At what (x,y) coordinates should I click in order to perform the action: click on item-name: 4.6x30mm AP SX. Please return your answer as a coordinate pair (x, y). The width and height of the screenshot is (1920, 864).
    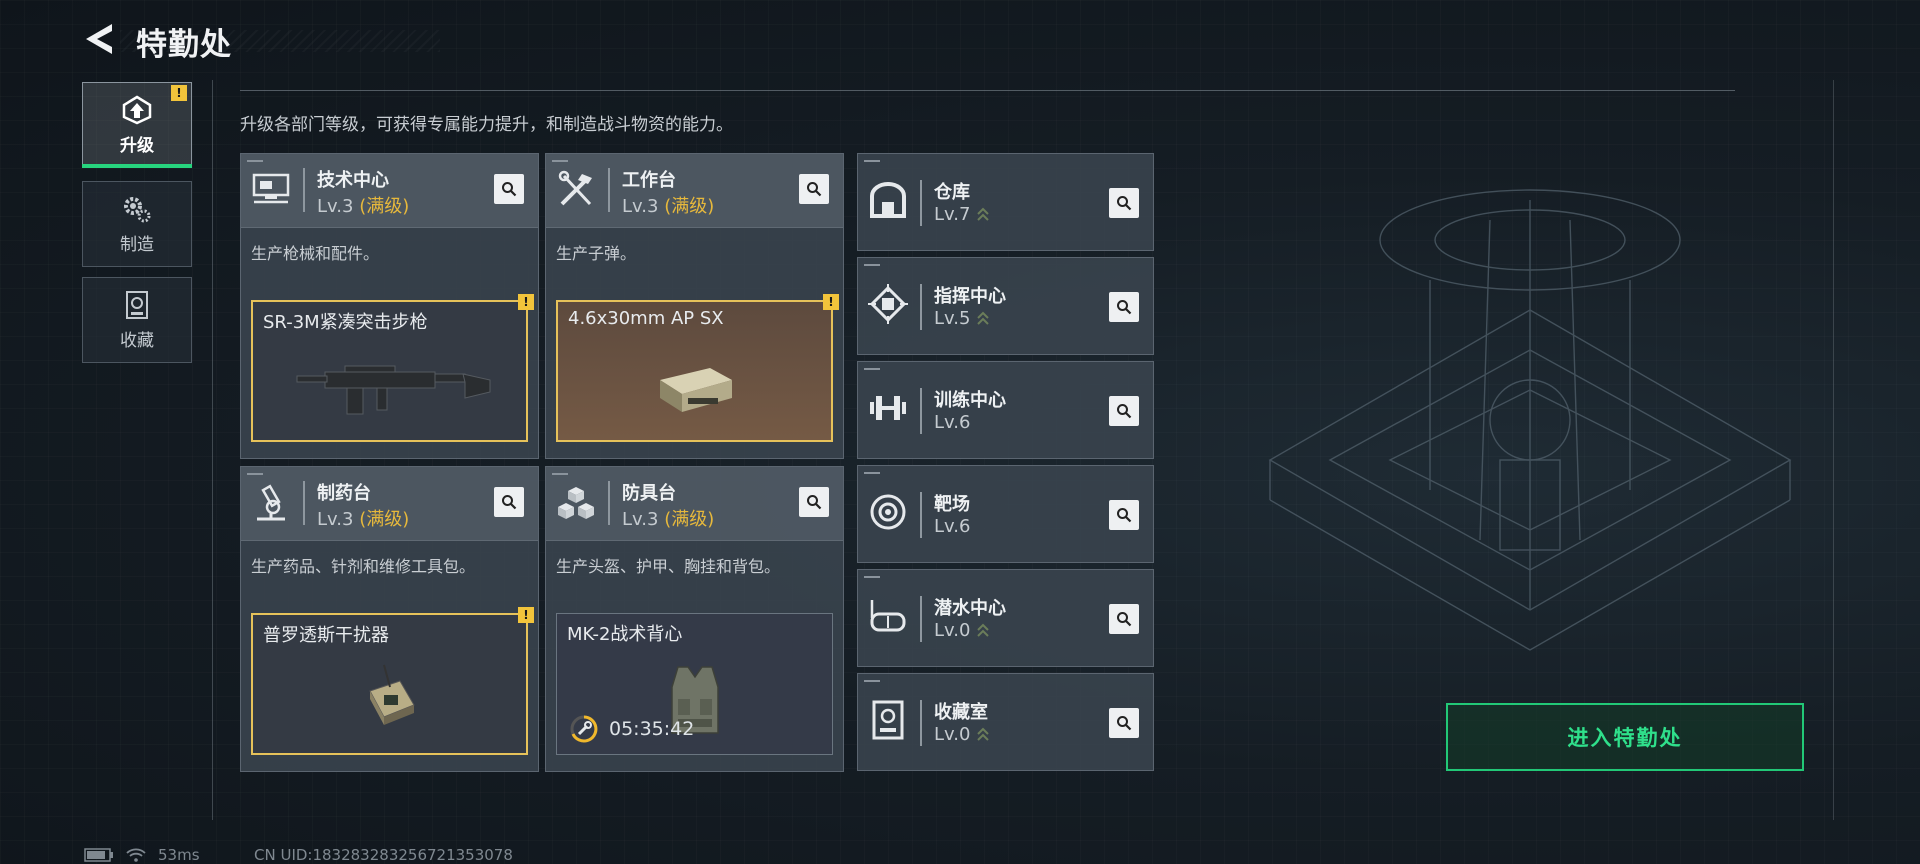
    Looking at the image, I should click on (646, 318).